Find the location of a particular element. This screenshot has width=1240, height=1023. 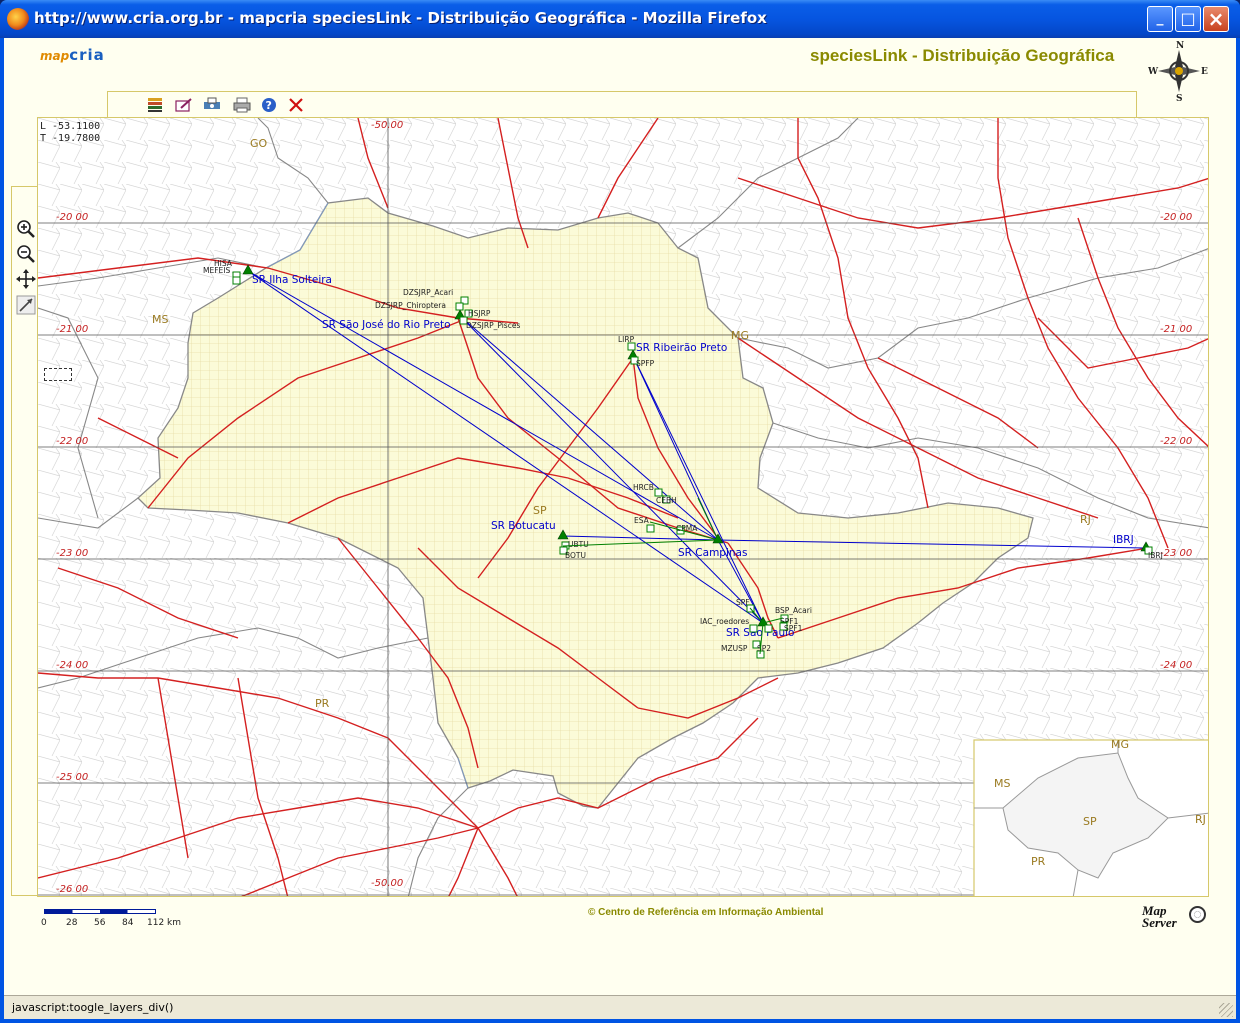

collection-label: DZSJRP_Acari is located at coordinates (428, 292).